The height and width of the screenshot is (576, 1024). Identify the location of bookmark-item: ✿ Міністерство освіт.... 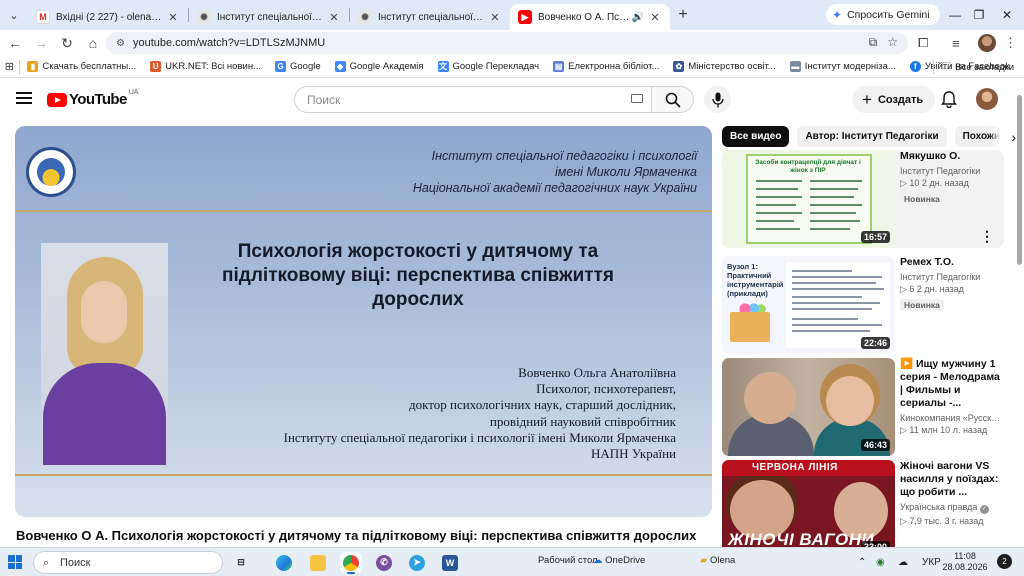
(724, 66).